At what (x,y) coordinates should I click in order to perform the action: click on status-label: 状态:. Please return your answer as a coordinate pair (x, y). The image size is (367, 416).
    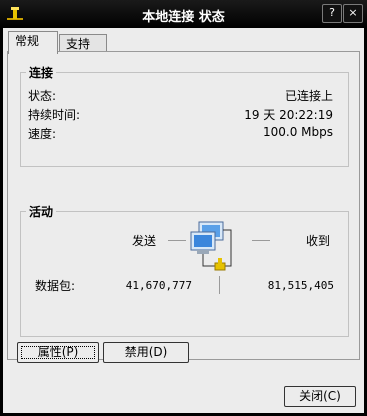
    Looking at the image, I should click on (42, 96).